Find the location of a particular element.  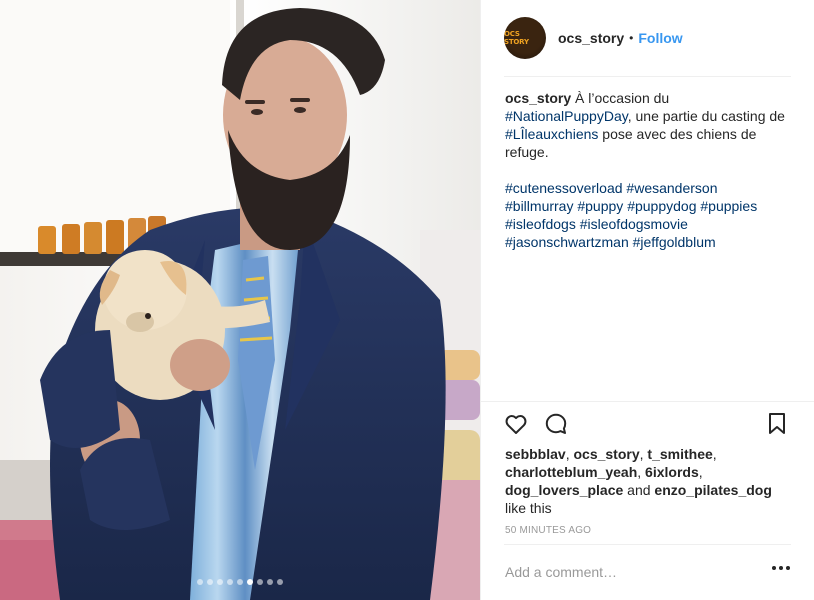

hashtag-link: #wesanderson is located at coordinates (671, 188).